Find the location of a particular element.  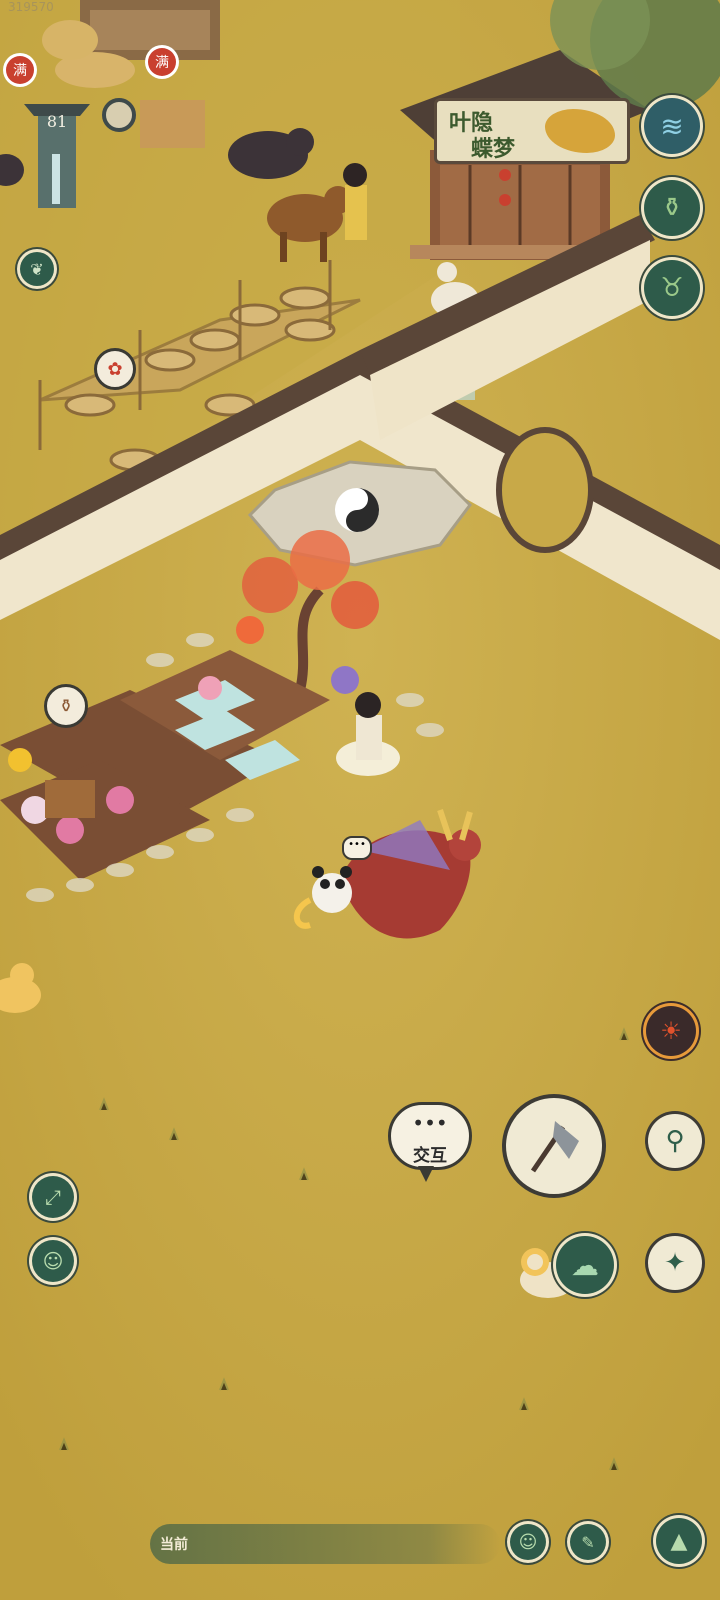

mask-icon: ♉ is located at coordinates (672, 288).